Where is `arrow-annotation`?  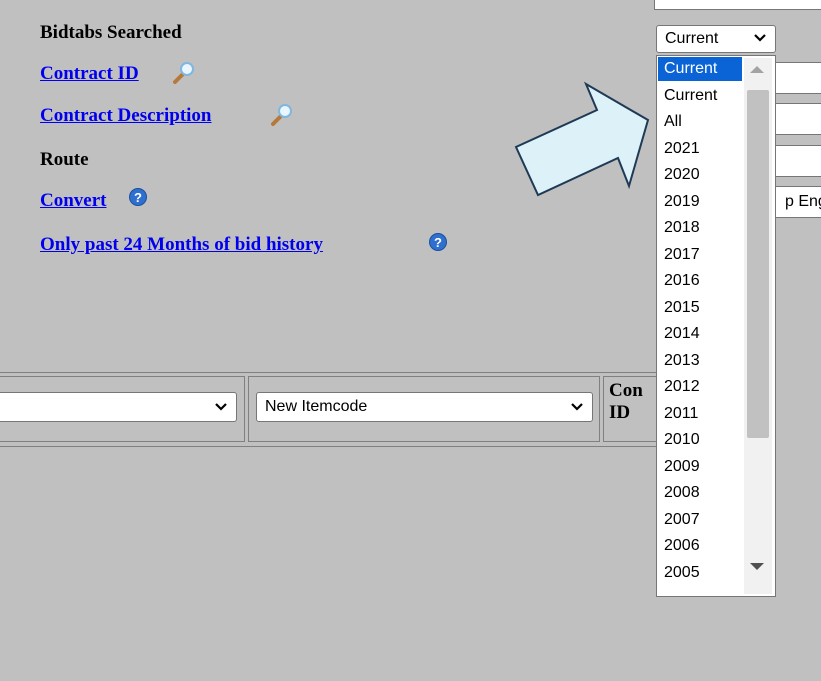 arrow-annotation is located at coordinates (582, 139).